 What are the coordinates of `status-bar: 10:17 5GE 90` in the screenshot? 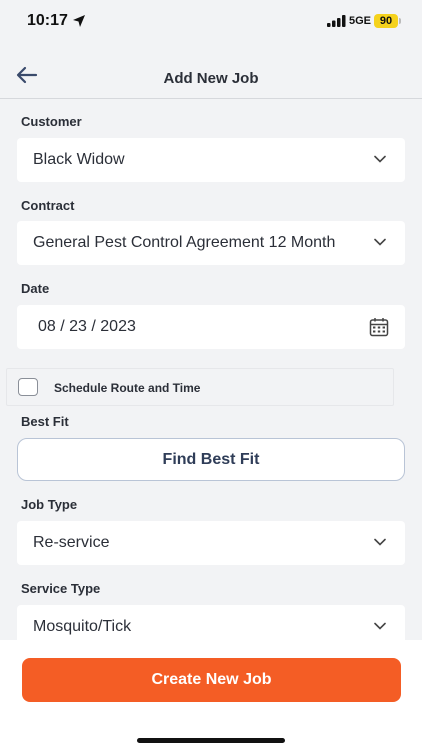 It's located at (211, 23).